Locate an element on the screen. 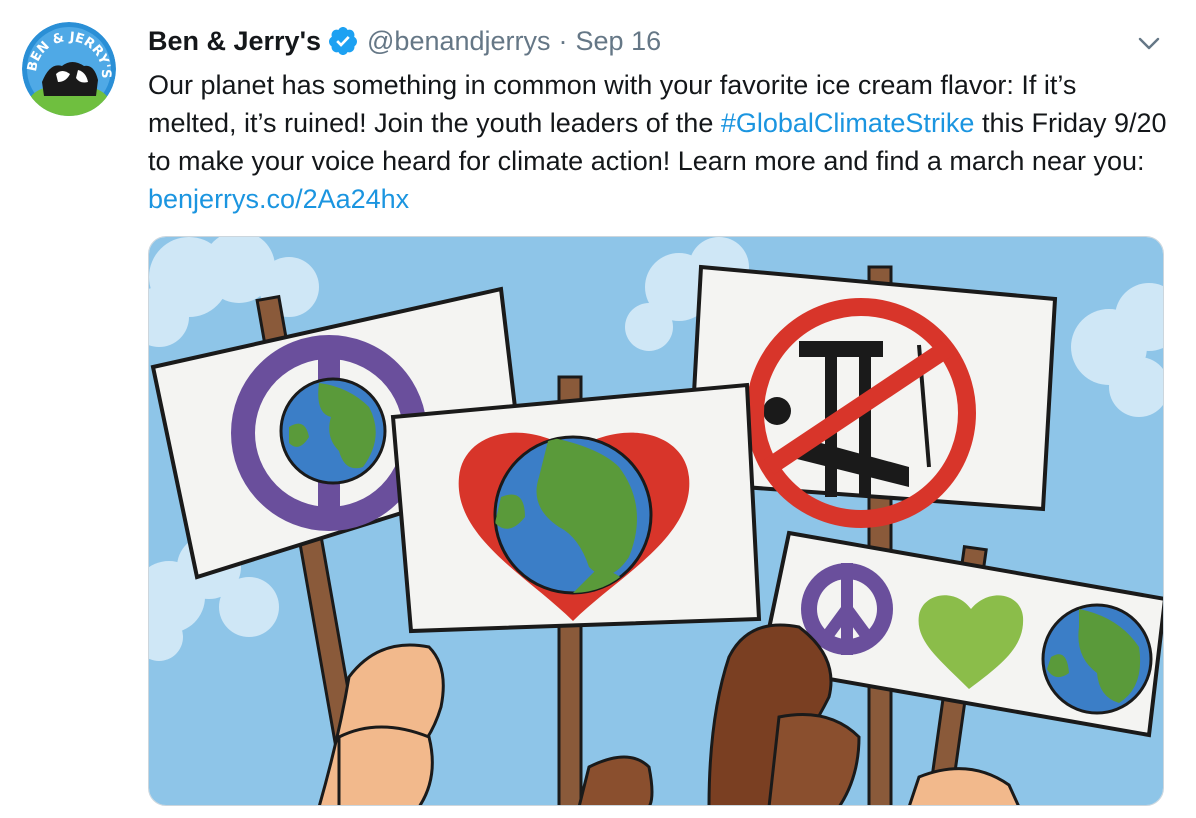 The width and height of the screenshot is (1196, 818). hashtag-link: #GlobalClimateStrike is located at coordinates (848, 123).